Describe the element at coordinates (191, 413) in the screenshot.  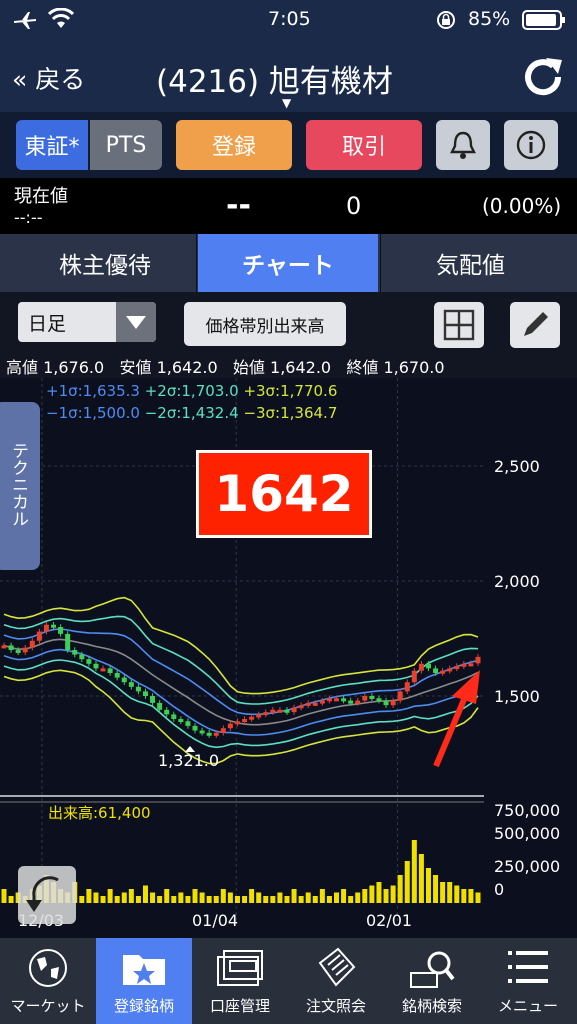
I see `band-legend-lower: −1σ:1,500.0 −2σ:1,432.4 −3σ:1,364.7` at that location.